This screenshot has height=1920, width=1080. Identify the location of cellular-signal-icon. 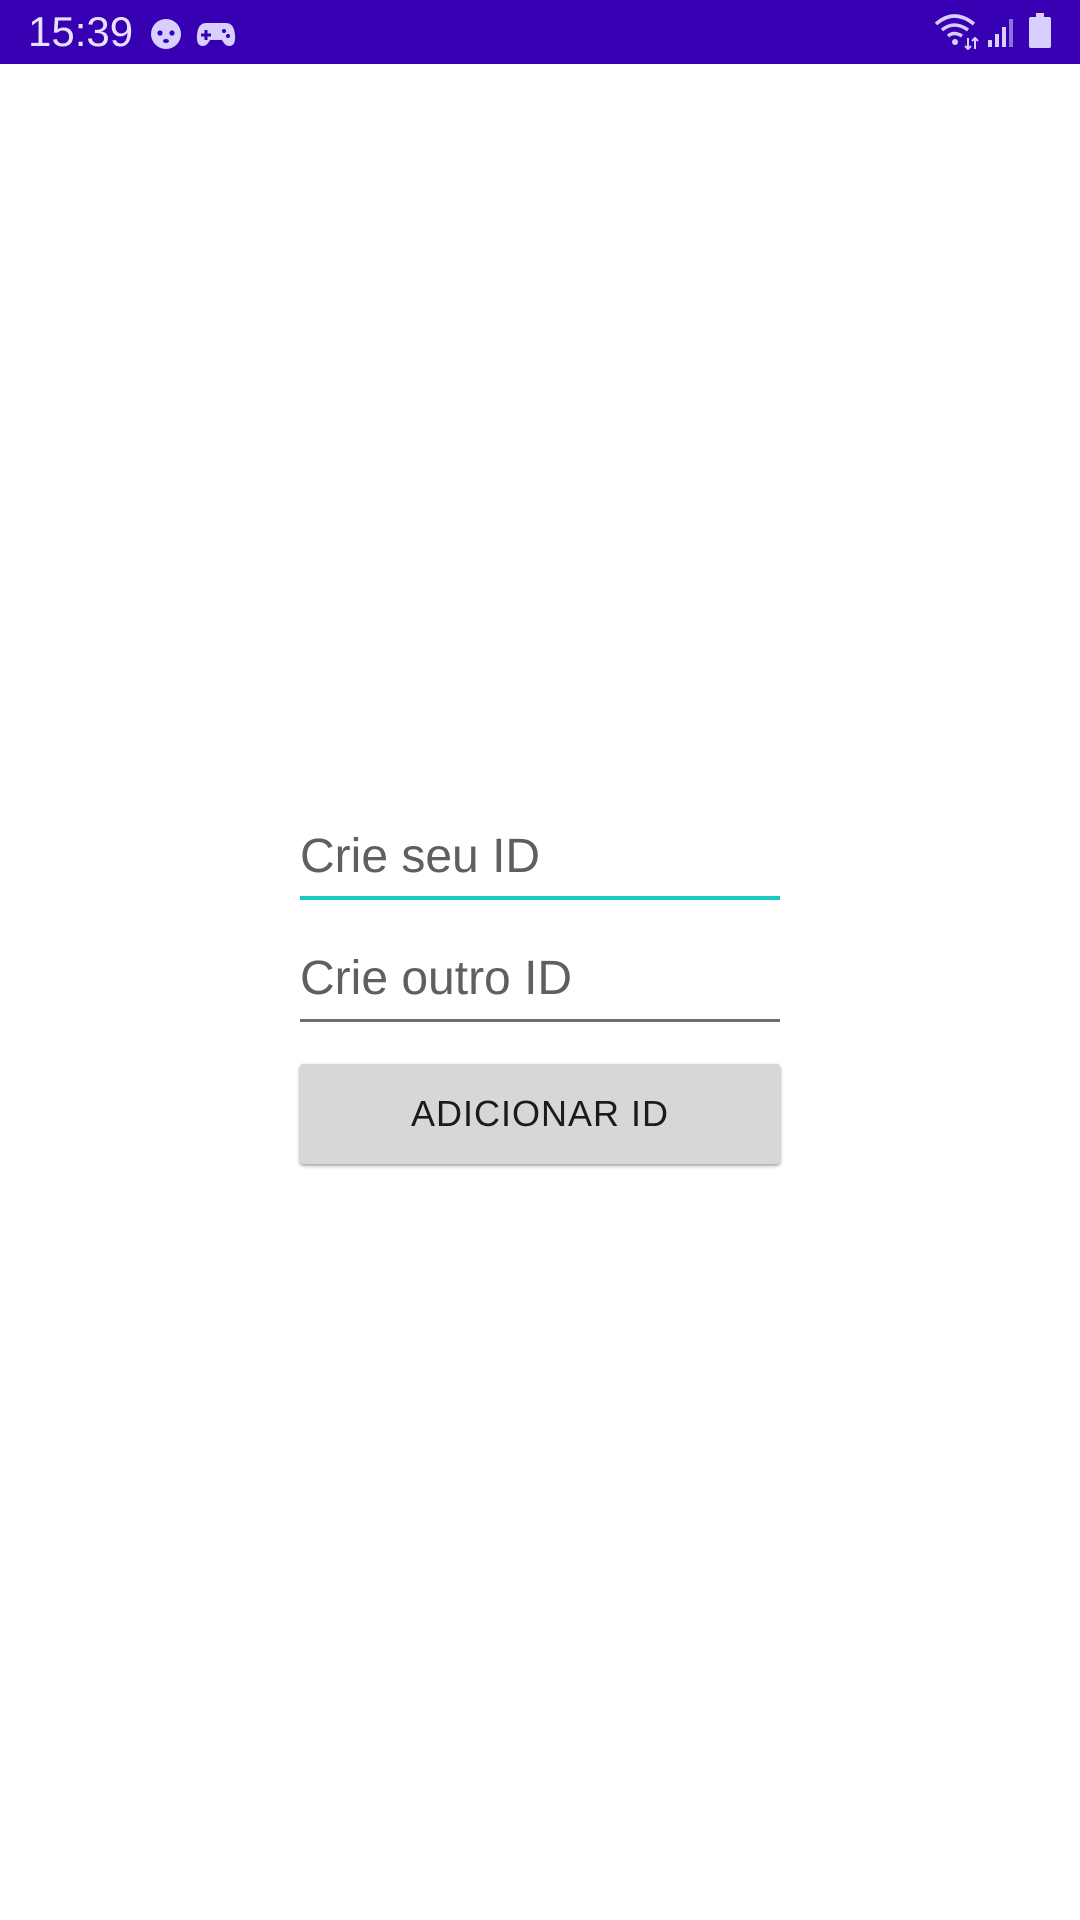
(1000, 33).